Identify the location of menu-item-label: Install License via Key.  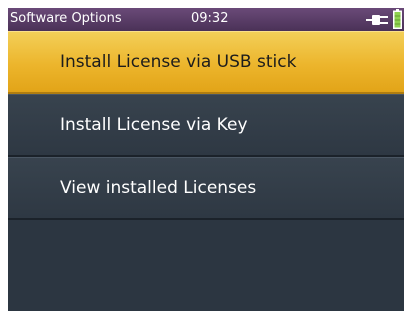
(154, 125).